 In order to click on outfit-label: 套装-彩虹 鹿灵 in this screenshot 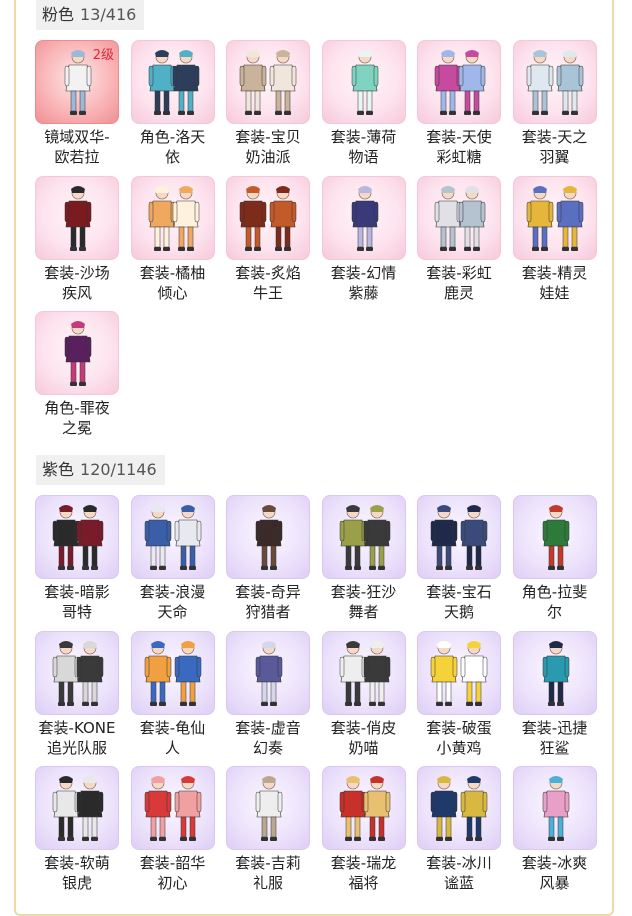, I will do `click(459, 282)`.